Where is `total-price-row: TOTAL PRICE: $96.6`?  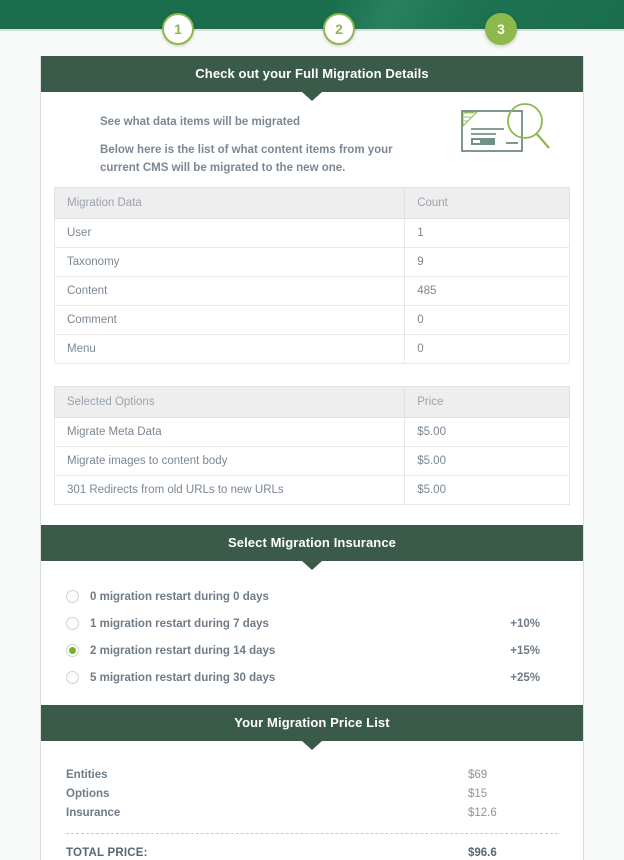
total-price-row: TOTAL PRICE: $96.6 is located at coordinates (312, 847).